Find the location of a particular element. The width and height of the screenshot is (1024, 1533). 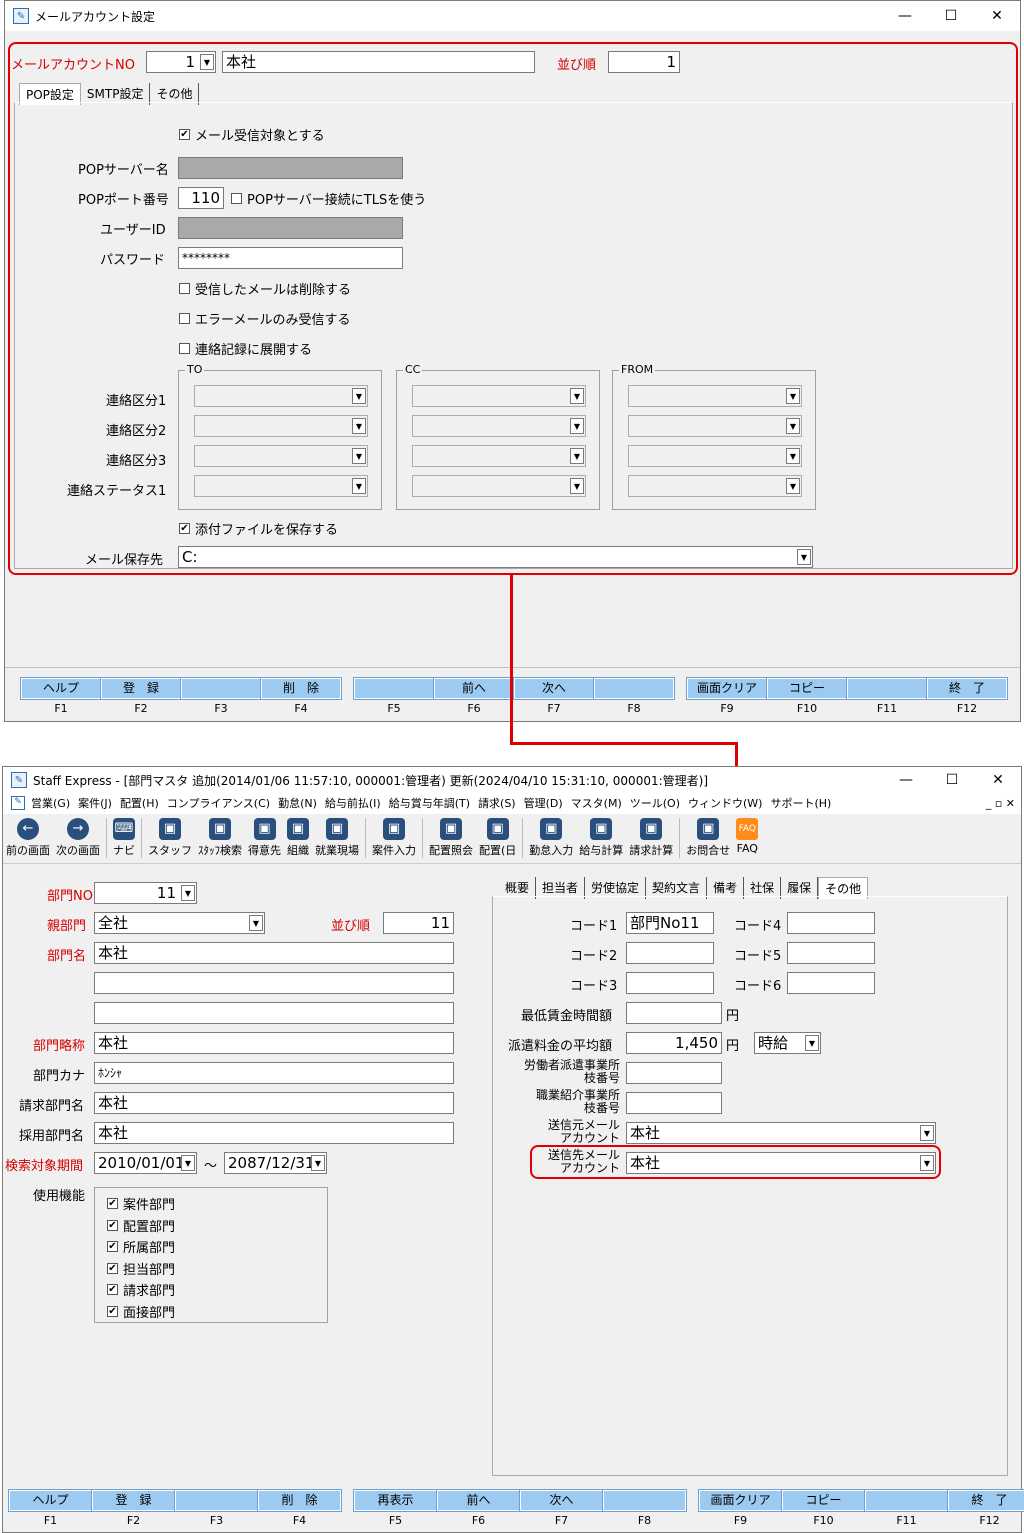

menu-item: ツール(O) is located at coordinates (655, 803).